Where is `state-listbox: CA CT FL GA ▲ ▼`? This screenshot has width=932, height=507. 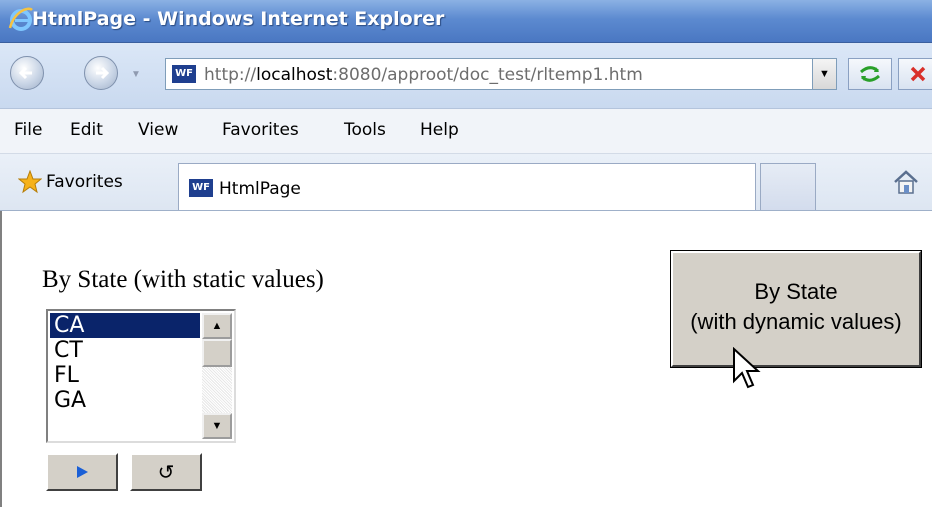
state-listbox: CA CT FL GA ▲ ▼ is located at coordinates (141, 376).